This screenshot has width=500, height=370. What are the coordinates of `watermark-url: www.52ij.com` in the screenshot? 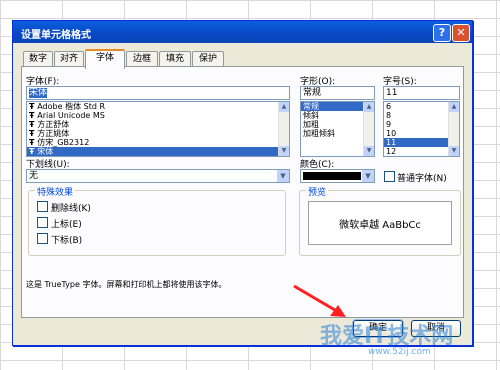 It's located at (399, 352).